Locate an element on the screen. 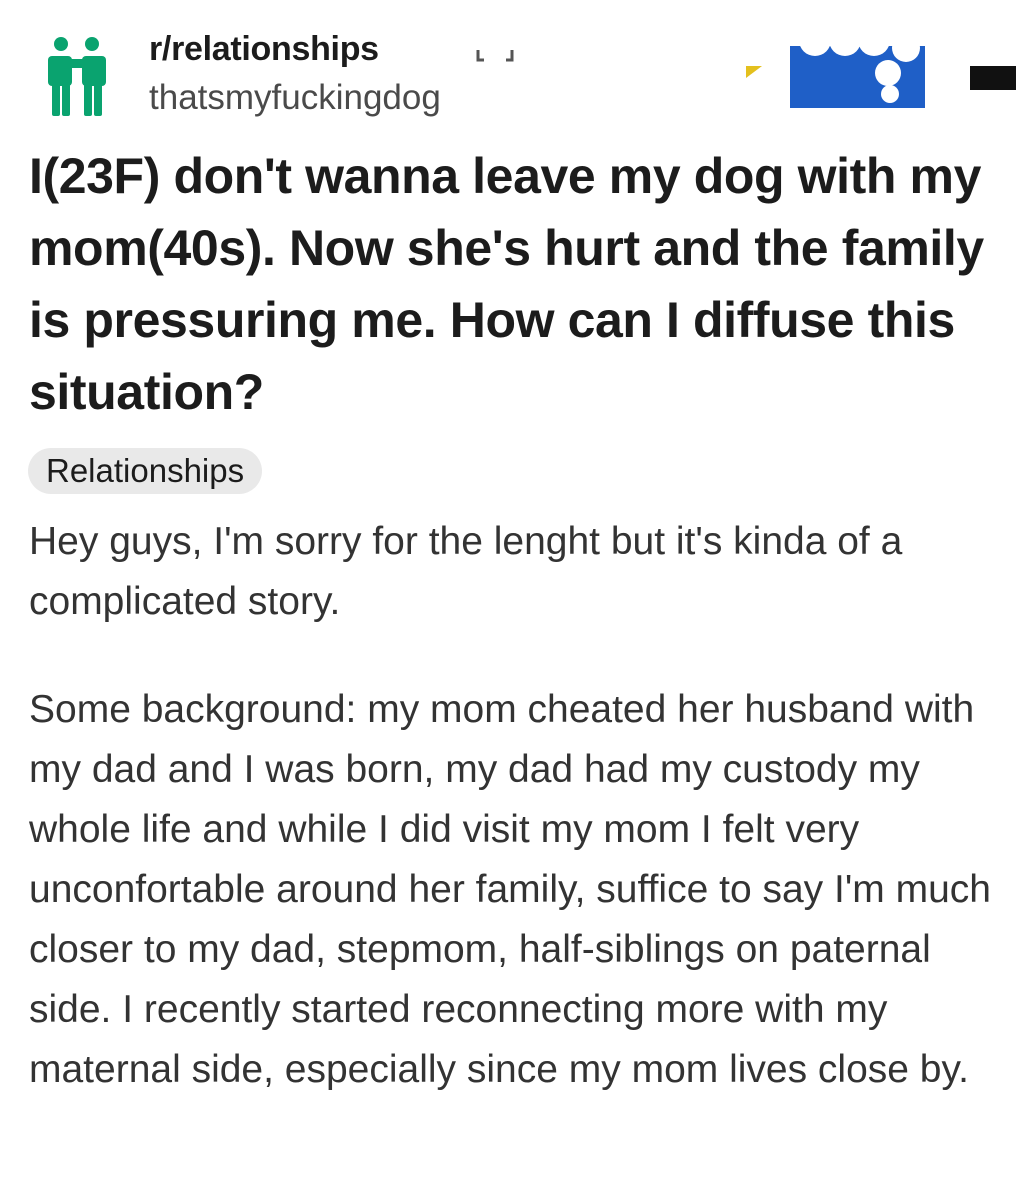 This screenshot has width=1026, height=1186. flair-badge: Relationships is located at coordinates (145, 471).